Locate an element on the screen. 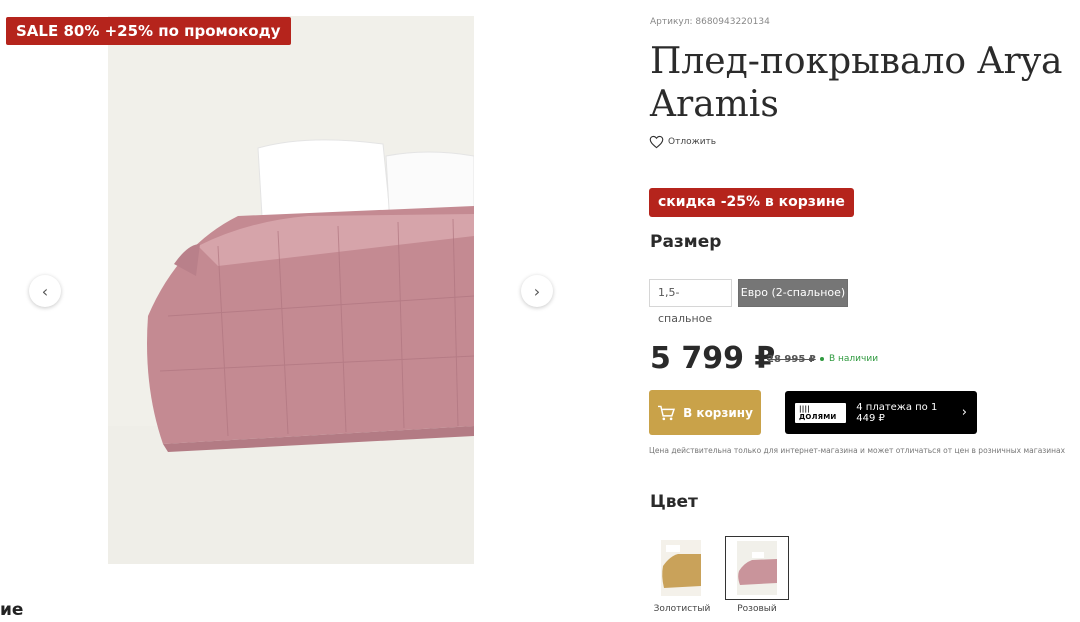 The height and width of the screenshot is (622, 1080). color-title: Цвет is located at coordinates (674, 502).